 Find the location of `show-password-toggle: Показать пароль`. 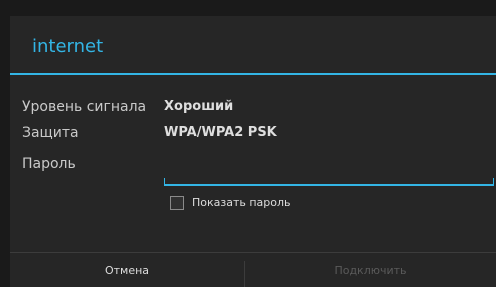

show-password-toggle: Показать пароль is located at coordinates (230, 203).